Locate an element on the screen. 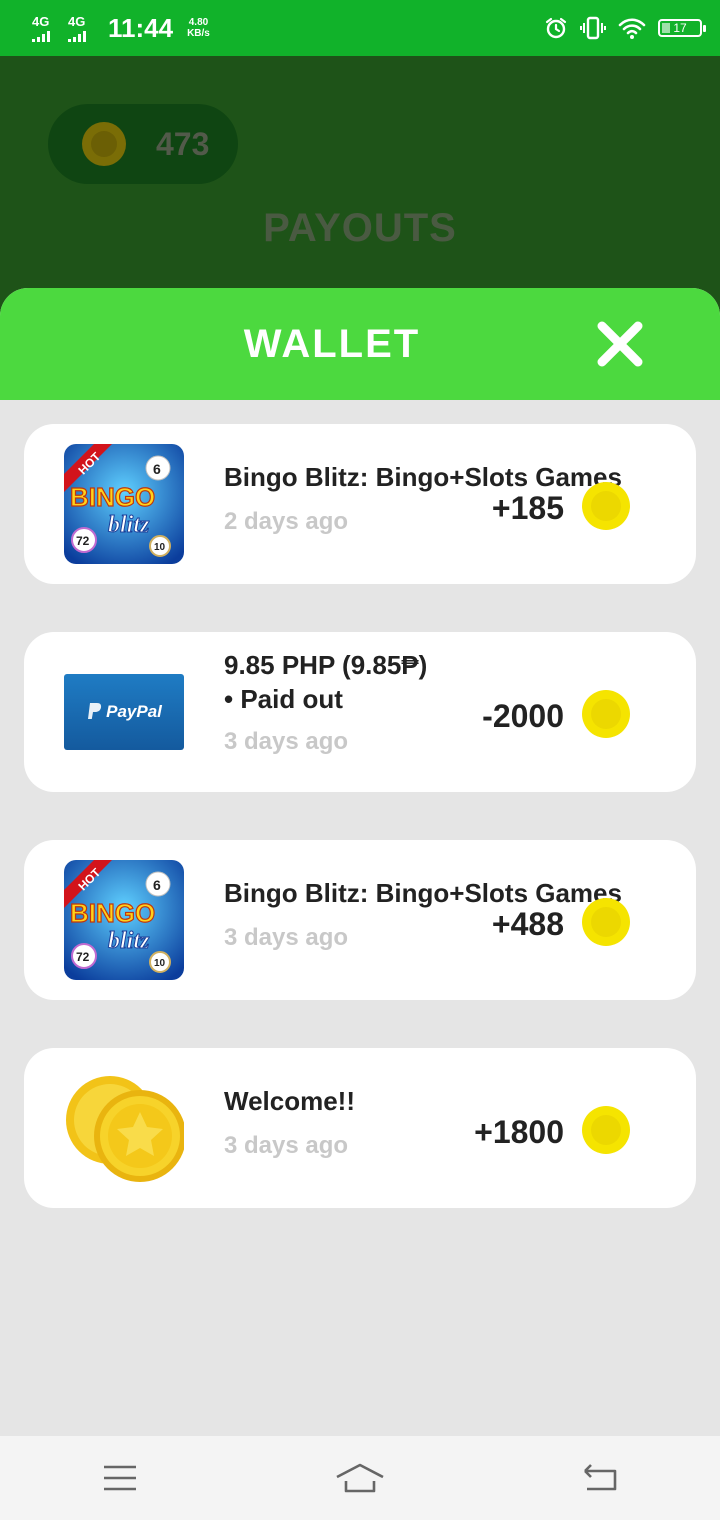 The width and height of the screenshot is (720, 1520). speed-unit: KB/s is located at coordinates (198, 33).